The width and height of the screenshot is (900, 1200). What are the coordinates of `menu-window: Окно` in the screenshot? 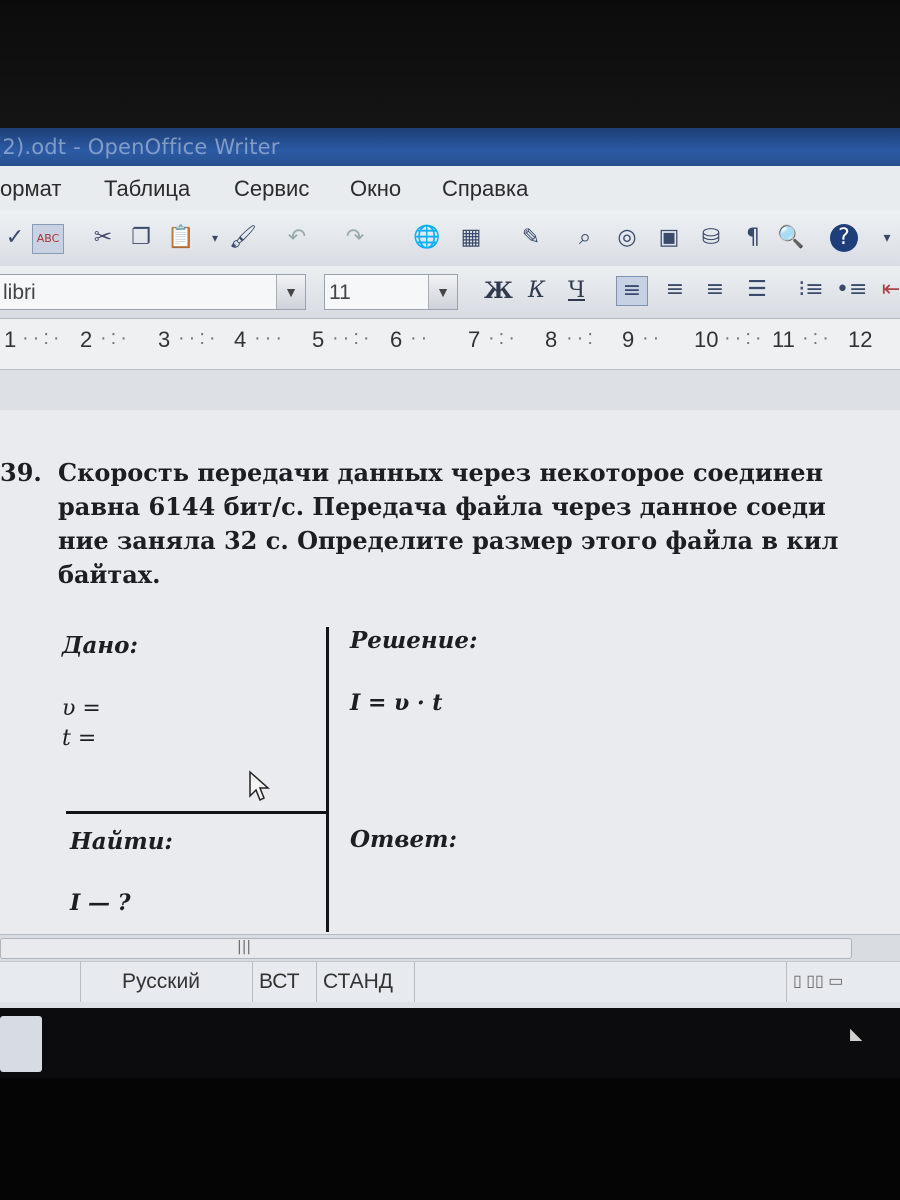 It's located at (375, 189).